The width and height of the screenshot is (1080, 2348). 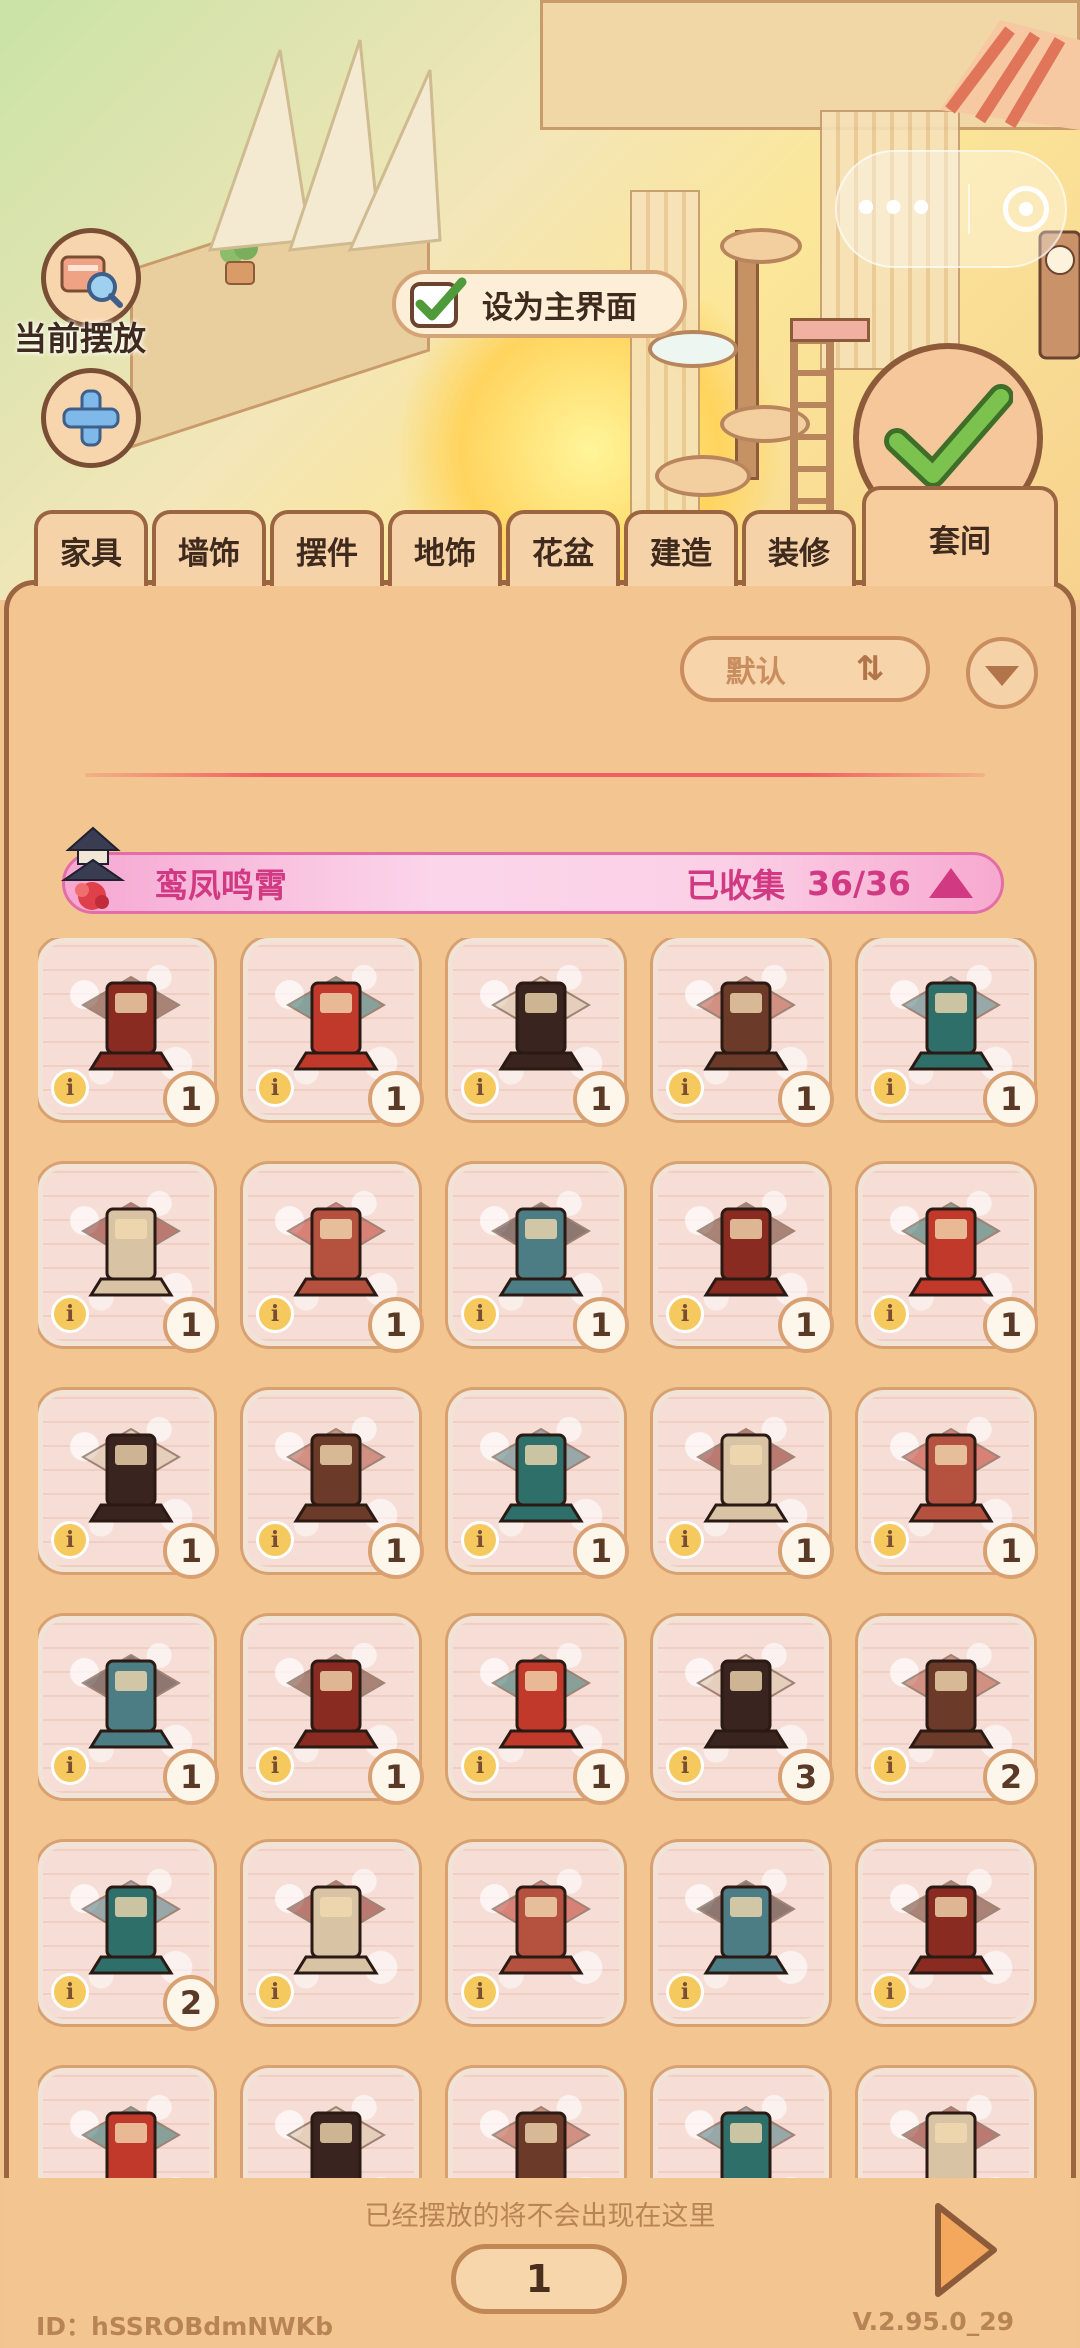 I want to click on snow-block-icon, so click(x=131, y=2141).